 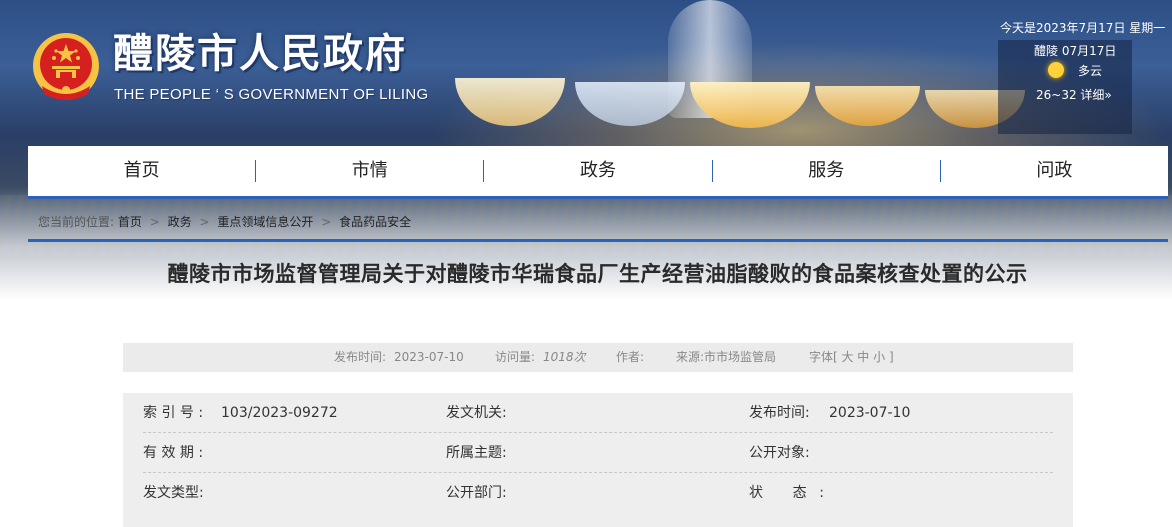 What do you see at coordinates (1074, 94) in the screenshot?
I see `weather-temperature-link: 26~32 详细»` at bounding box center [1074, 94].